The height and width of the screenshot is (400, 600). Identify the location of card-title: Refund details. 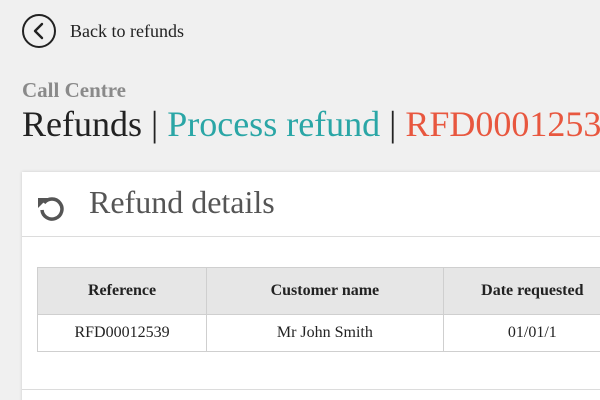
(182, 202).